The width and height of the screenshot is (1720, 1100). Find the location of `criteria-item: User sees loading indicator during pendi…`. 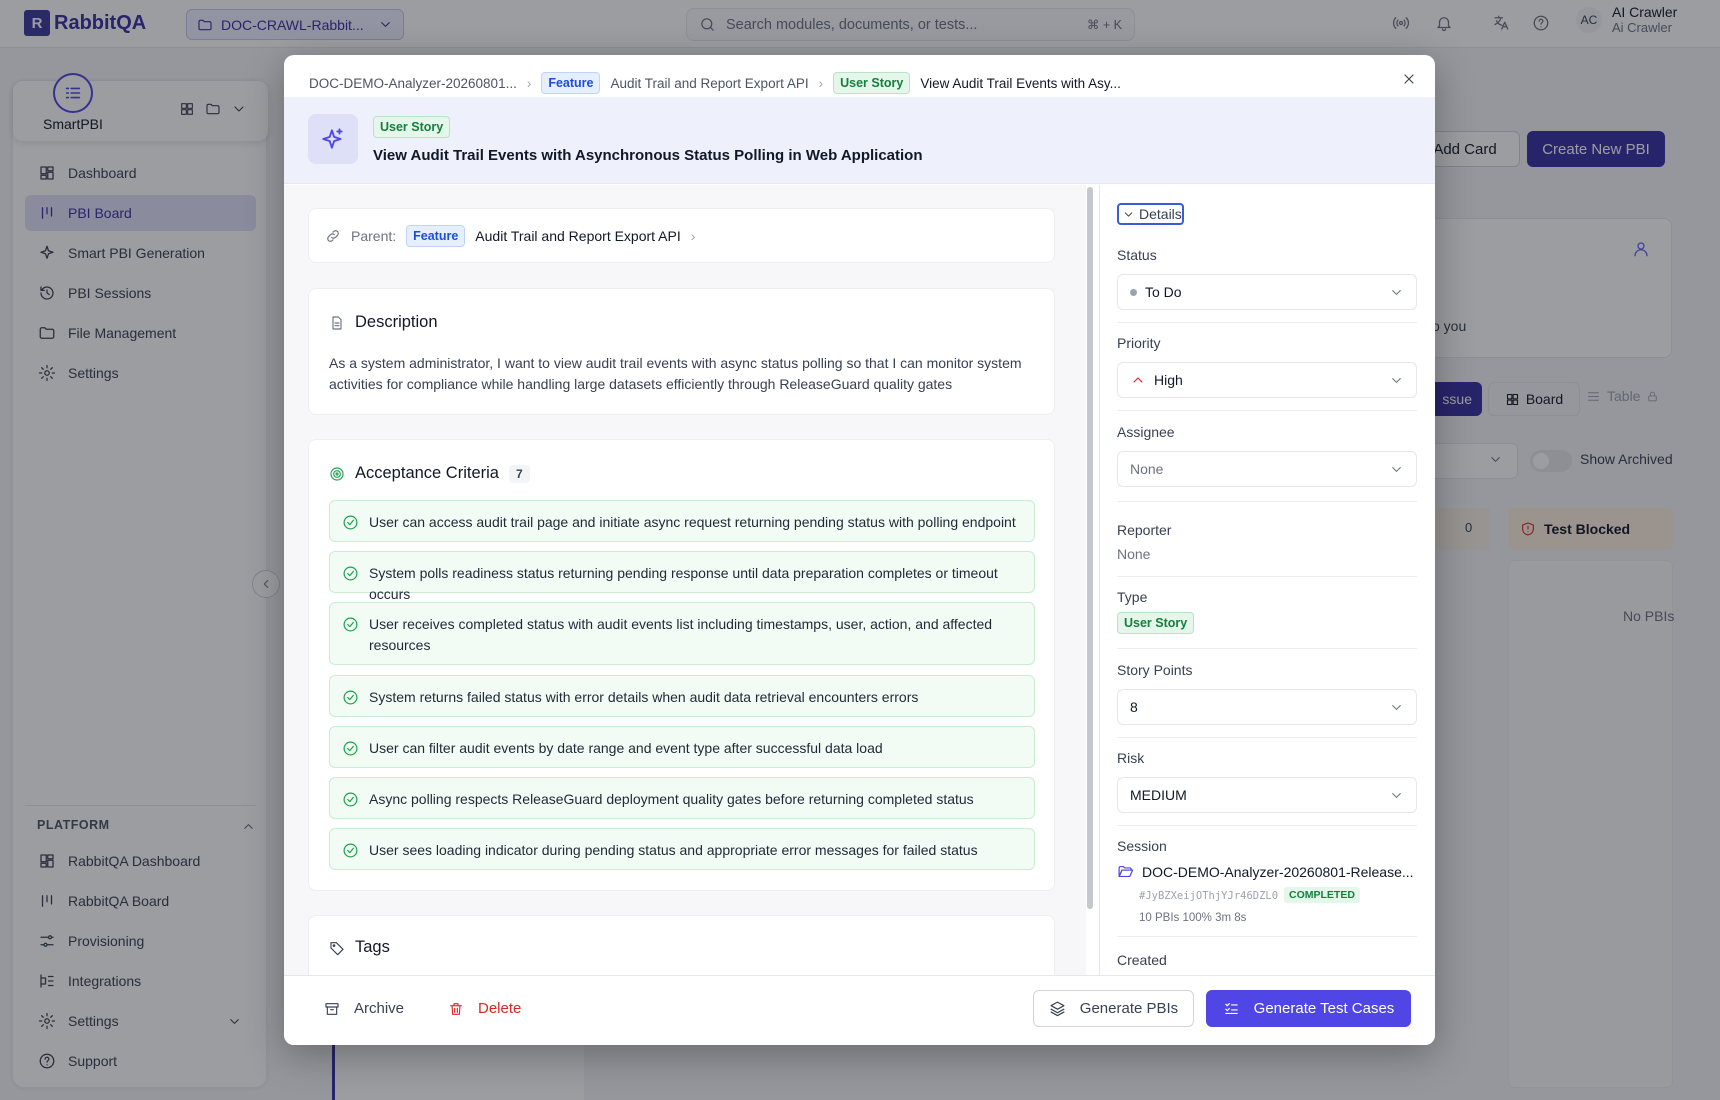

criteria-item: User sees loading indicator during pendi… is located at coordinates (682, 849).